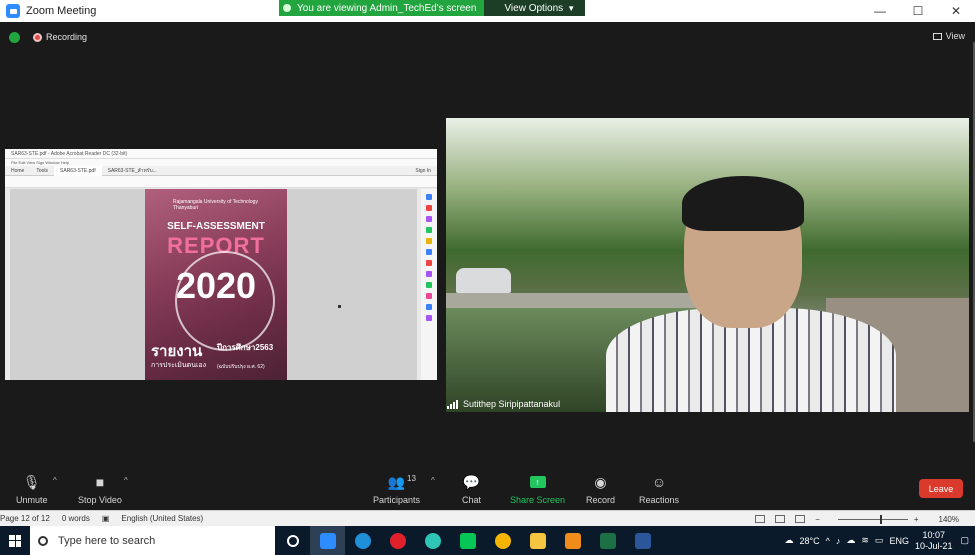  I want to click on view-options-button: View Options ▼, so click(535, 8).